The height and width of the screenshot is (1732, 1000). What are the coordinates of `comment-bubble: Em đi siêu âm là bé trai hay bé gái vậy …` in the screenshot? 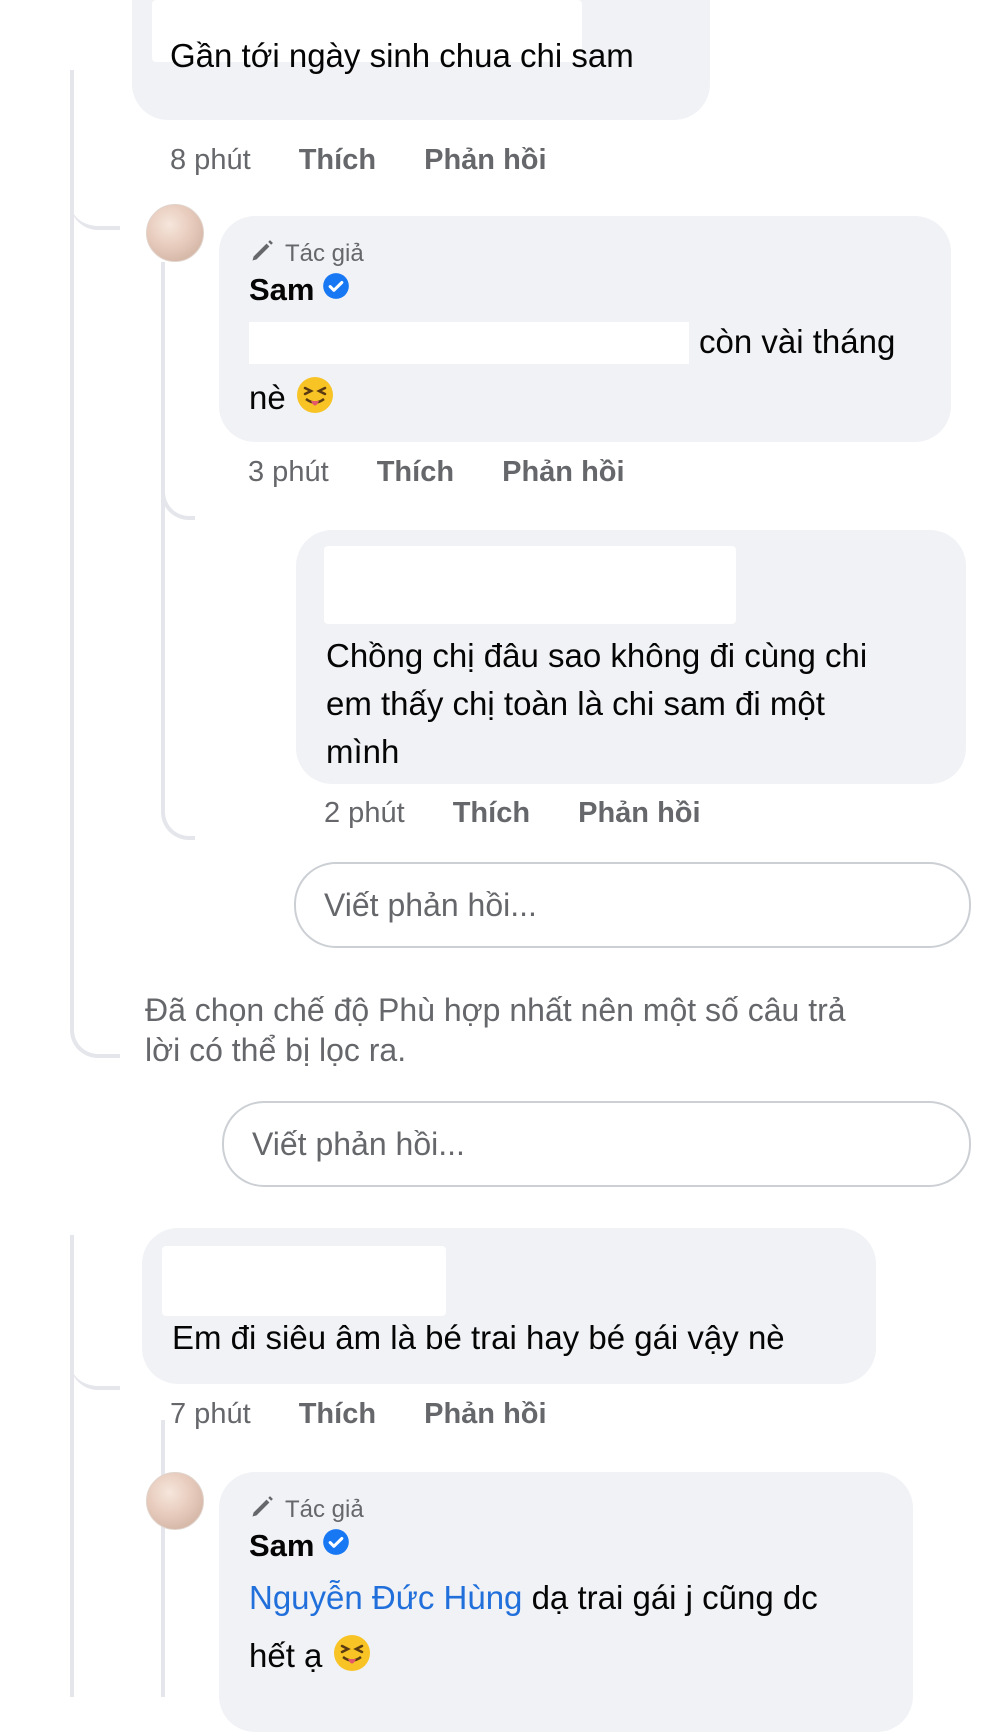 It's located at (509, 1306).